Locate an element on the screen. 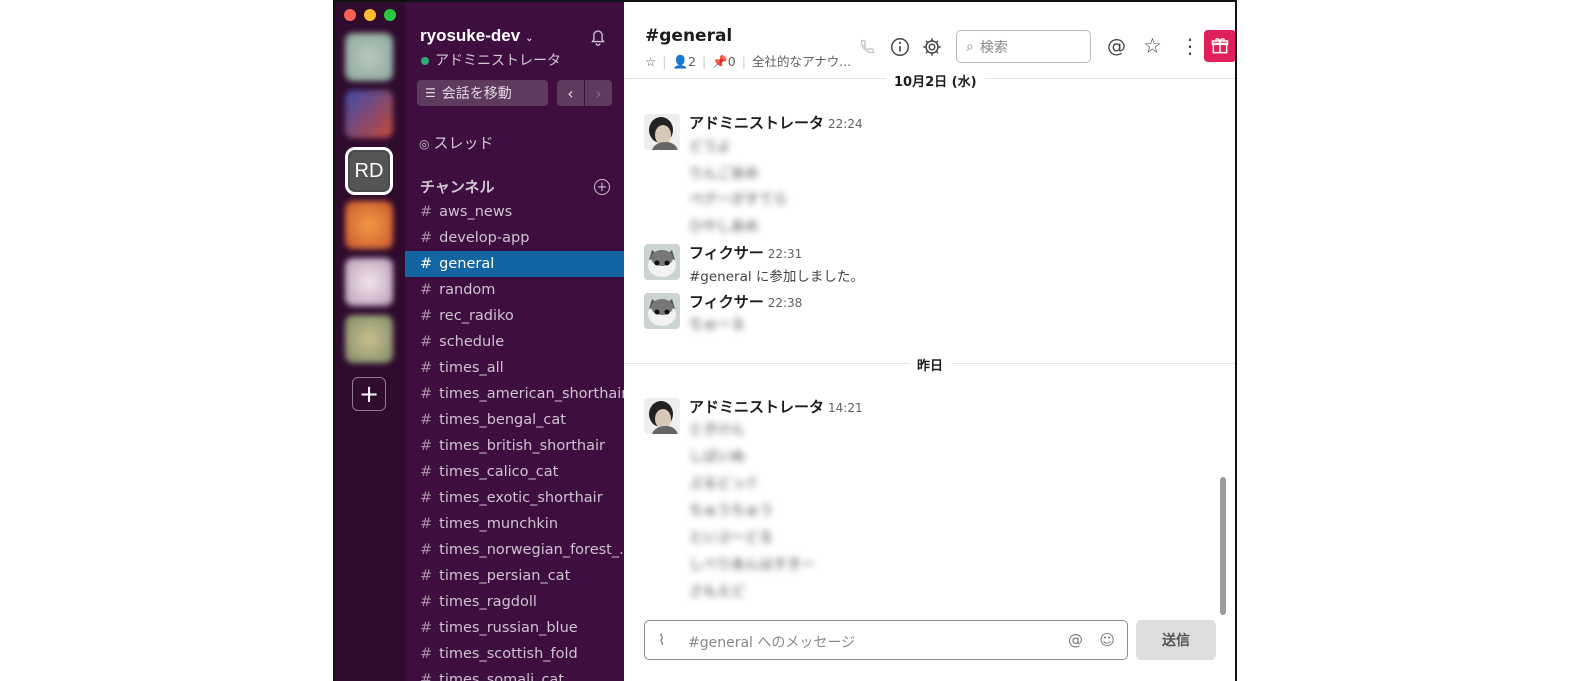 The height and width of the screenshot is (681, 1569). sidebar-item-develop-app: # develop-app is located at coordinates (514, 238).